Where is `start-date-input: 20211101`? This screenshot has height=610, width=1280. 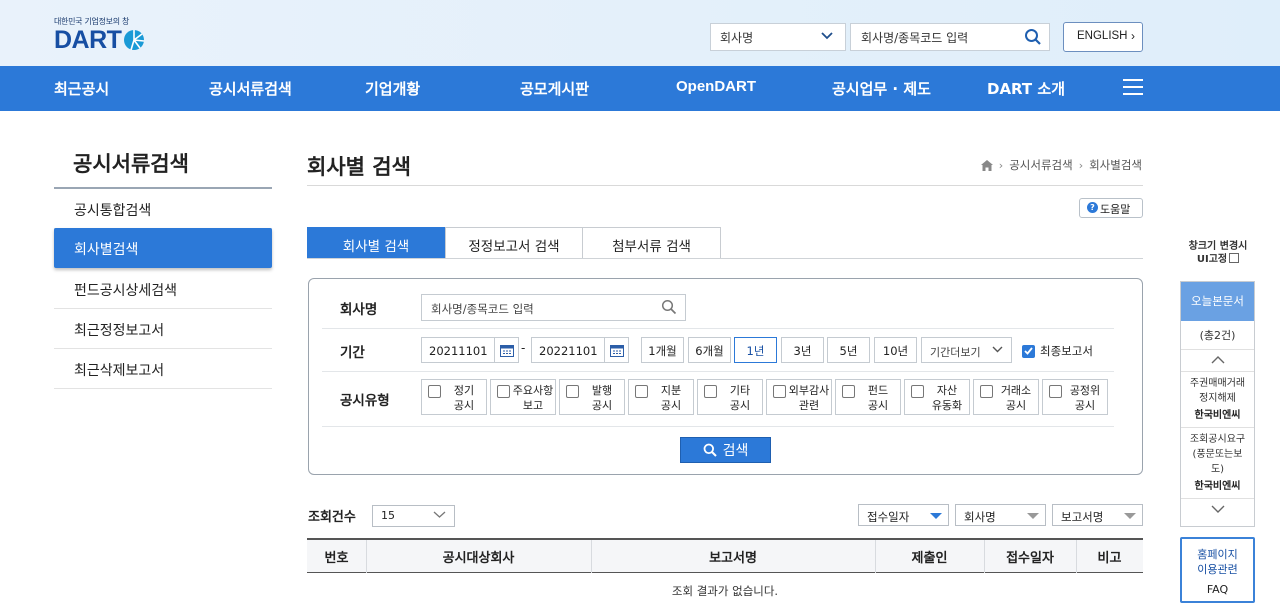
start-date-input: 20211101 is located at coordinates (470, 350).